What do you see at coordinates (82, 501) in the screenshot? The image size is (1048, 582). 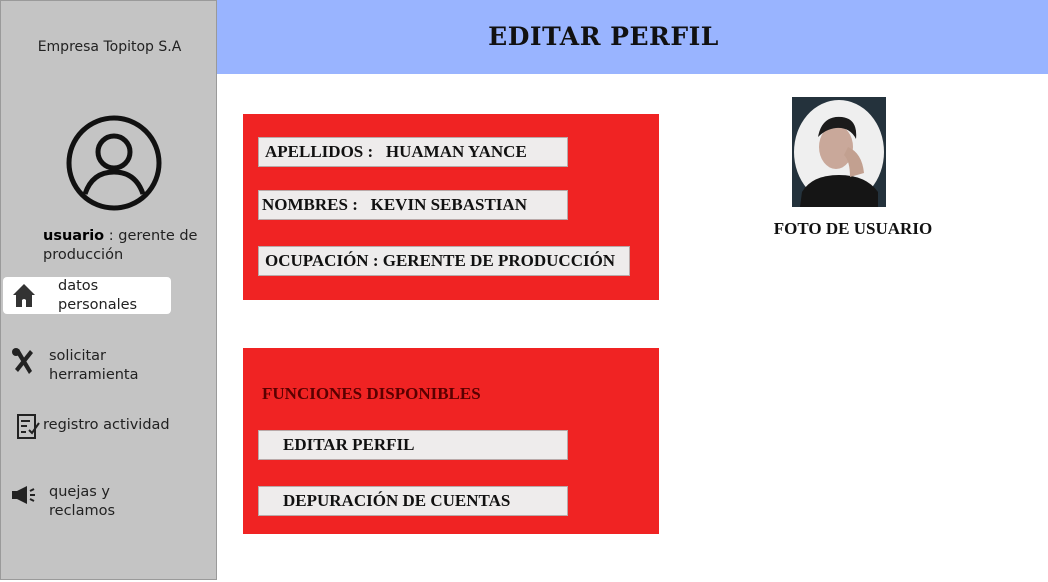 I see `sidebar-item-label: quejas y reclamos` at bounding box center [82, 501].